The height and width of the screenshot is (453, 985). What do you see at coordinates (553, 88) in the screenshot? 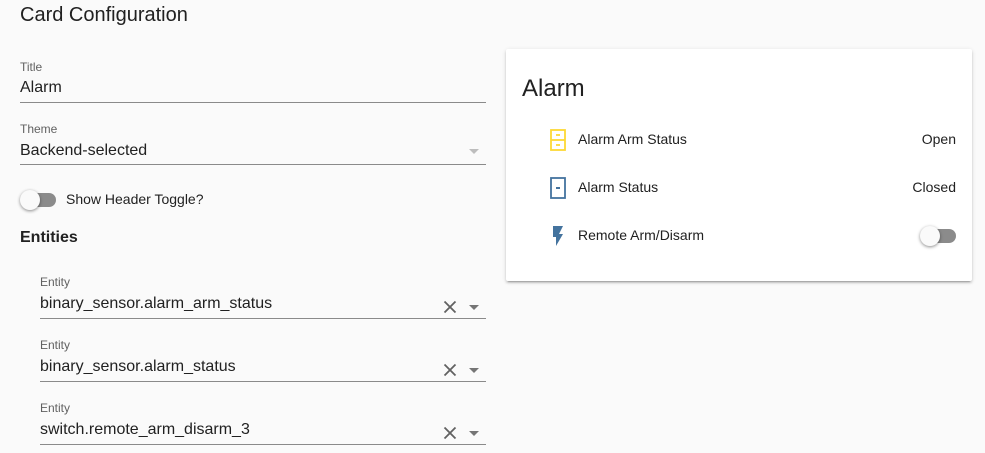
I see `card-title: Alarm` at bounding box center [553, 88].